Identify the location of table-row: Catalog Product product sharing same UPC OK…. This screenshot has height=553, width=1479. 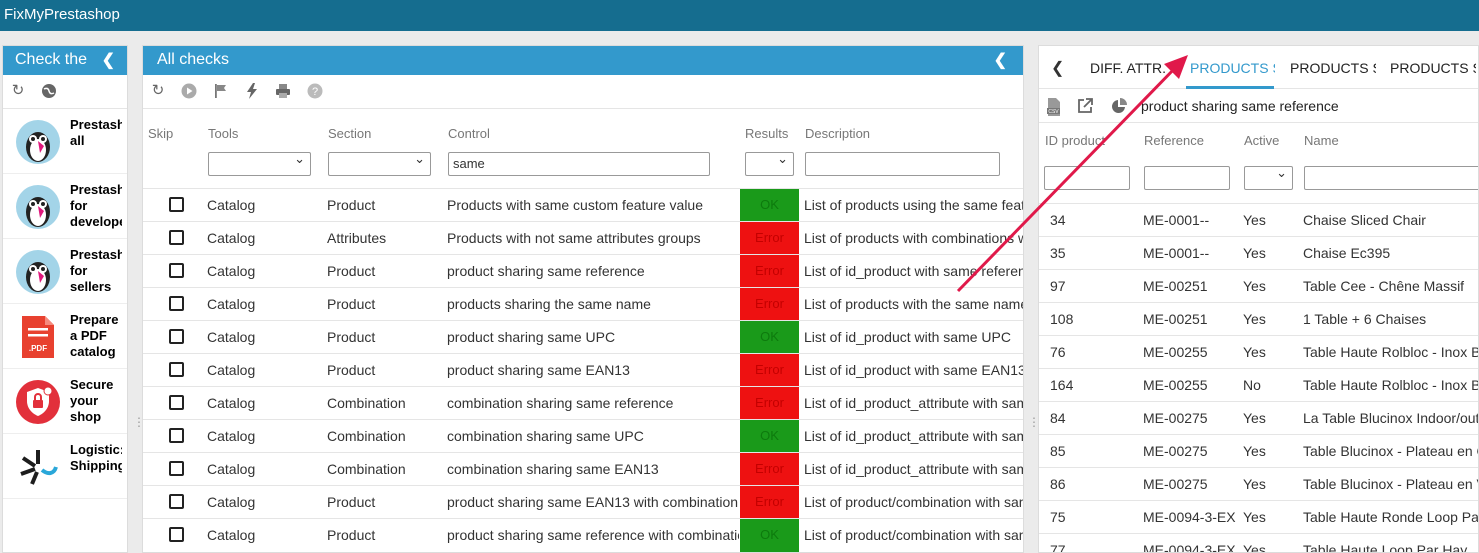
(583, 337).